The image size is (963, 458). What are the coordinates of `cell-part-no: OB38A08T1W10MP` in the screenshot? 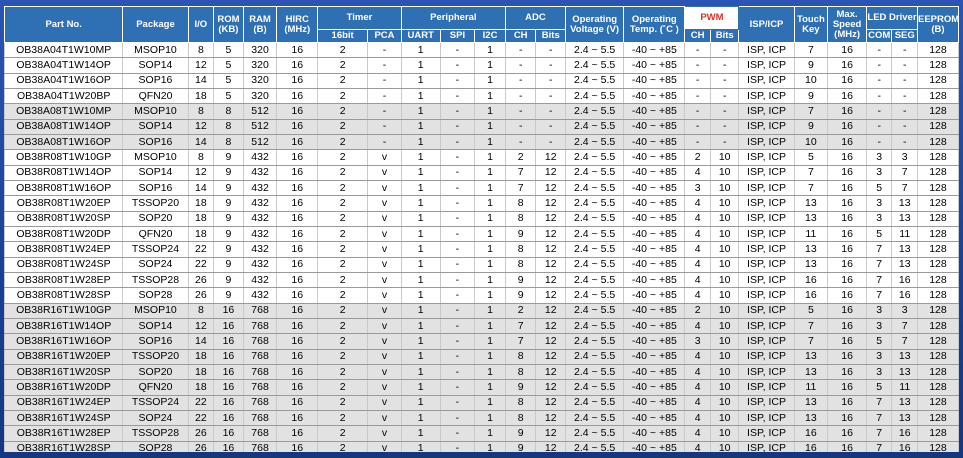 It's located at (64, 111).